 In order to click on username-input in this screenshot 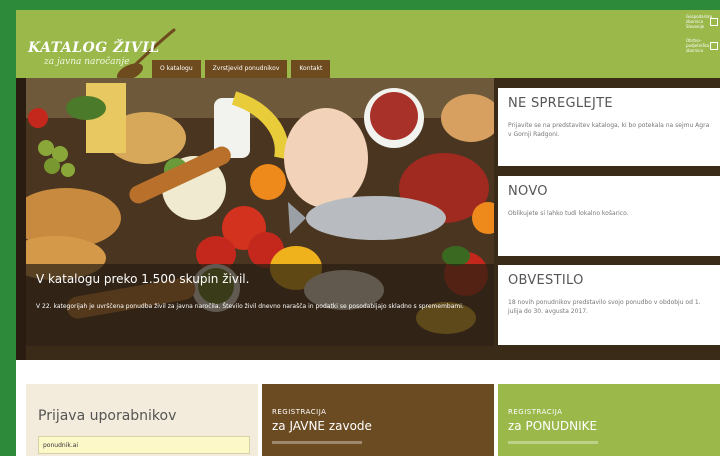, I will do `click(144, 445)`.